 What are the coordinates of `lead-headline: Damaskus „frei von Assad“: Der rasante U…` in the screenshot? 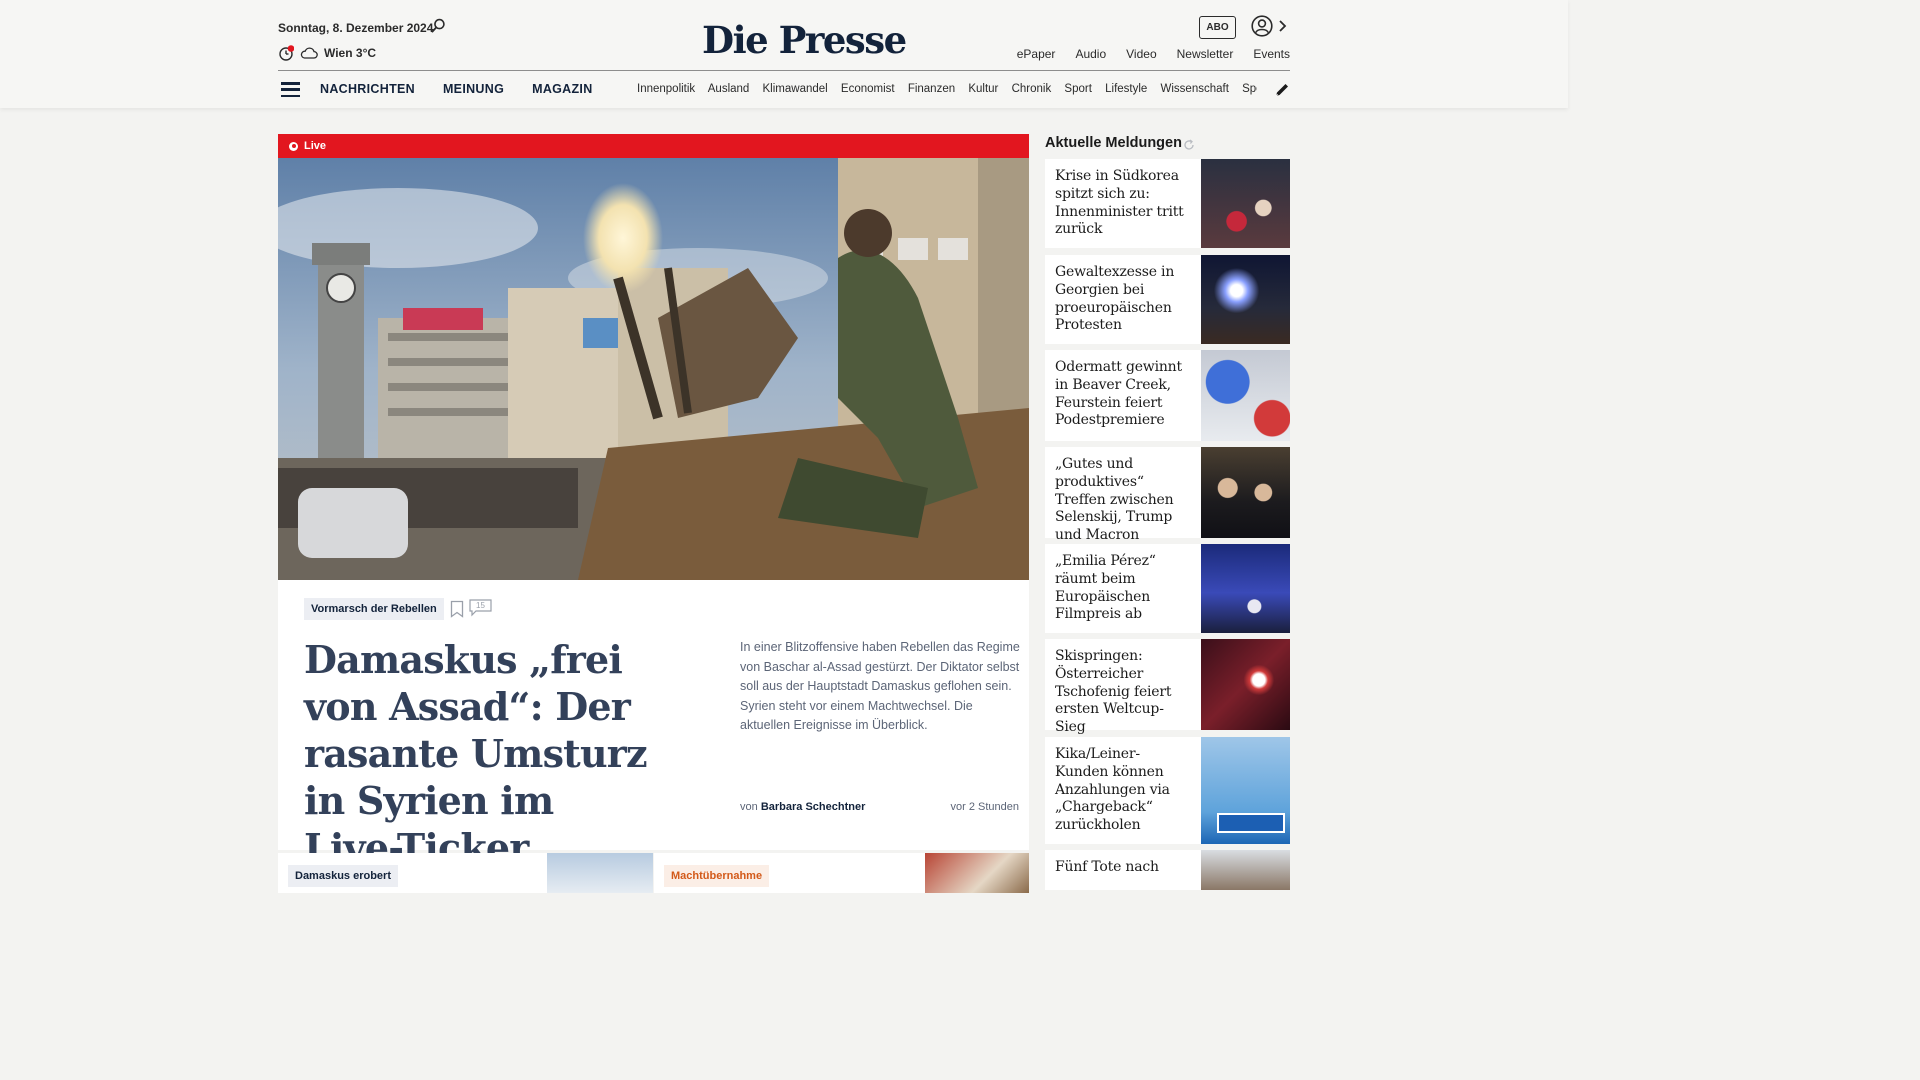 It's located at (484, 753).